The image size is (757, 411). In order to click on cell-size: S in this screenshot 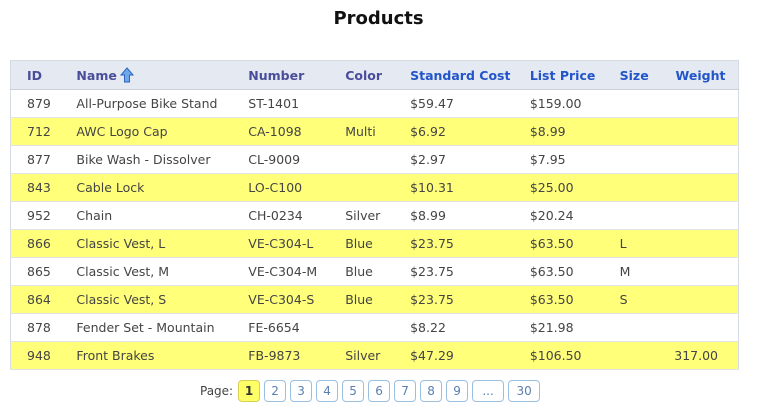, I will do `click(631, 299)`.